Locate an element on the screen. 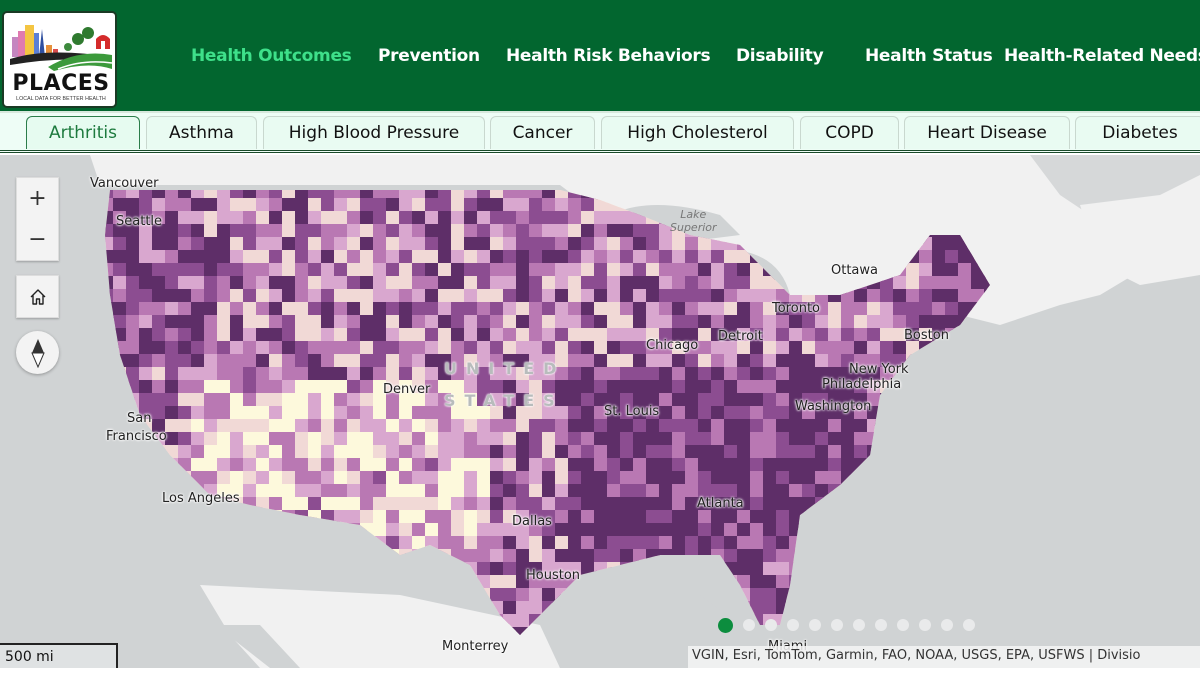 The image size is (1200, 675). zoom-in-button: + is located at coordinates (37, 198).